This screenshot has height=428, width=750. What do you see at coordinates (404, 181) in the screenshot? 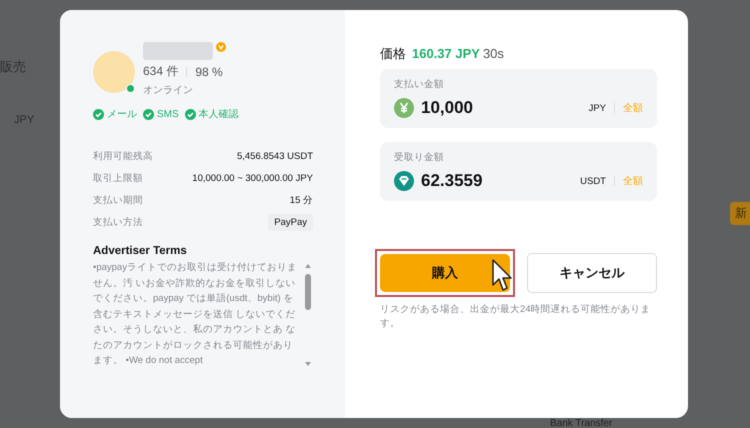
I see `diamond-coin-icon` at bounding box center [404, 181].